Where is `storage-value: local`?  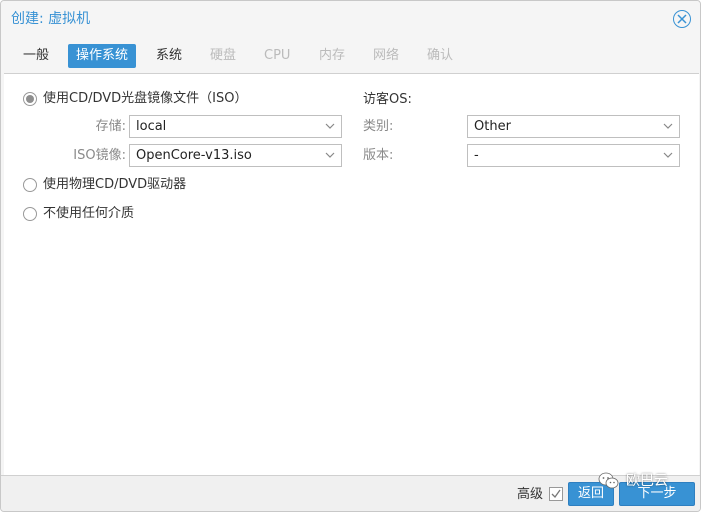 storage-value: local is located at coordinates (151, 126).